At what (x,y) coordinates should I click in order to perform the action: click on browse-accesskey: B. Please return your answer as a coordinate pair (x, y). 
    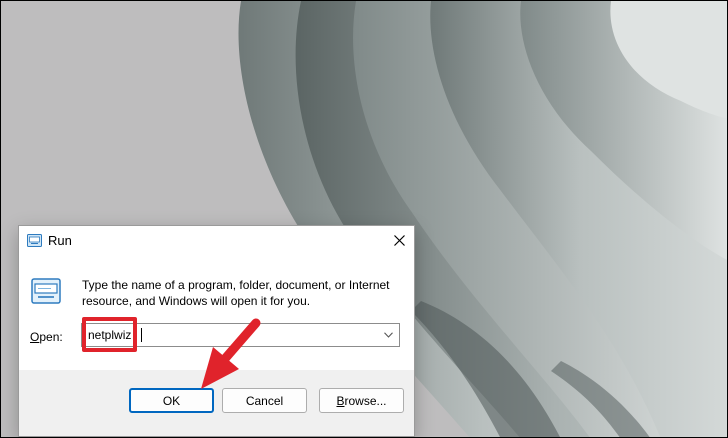
    Looking at the image, I should click on (340, 400).